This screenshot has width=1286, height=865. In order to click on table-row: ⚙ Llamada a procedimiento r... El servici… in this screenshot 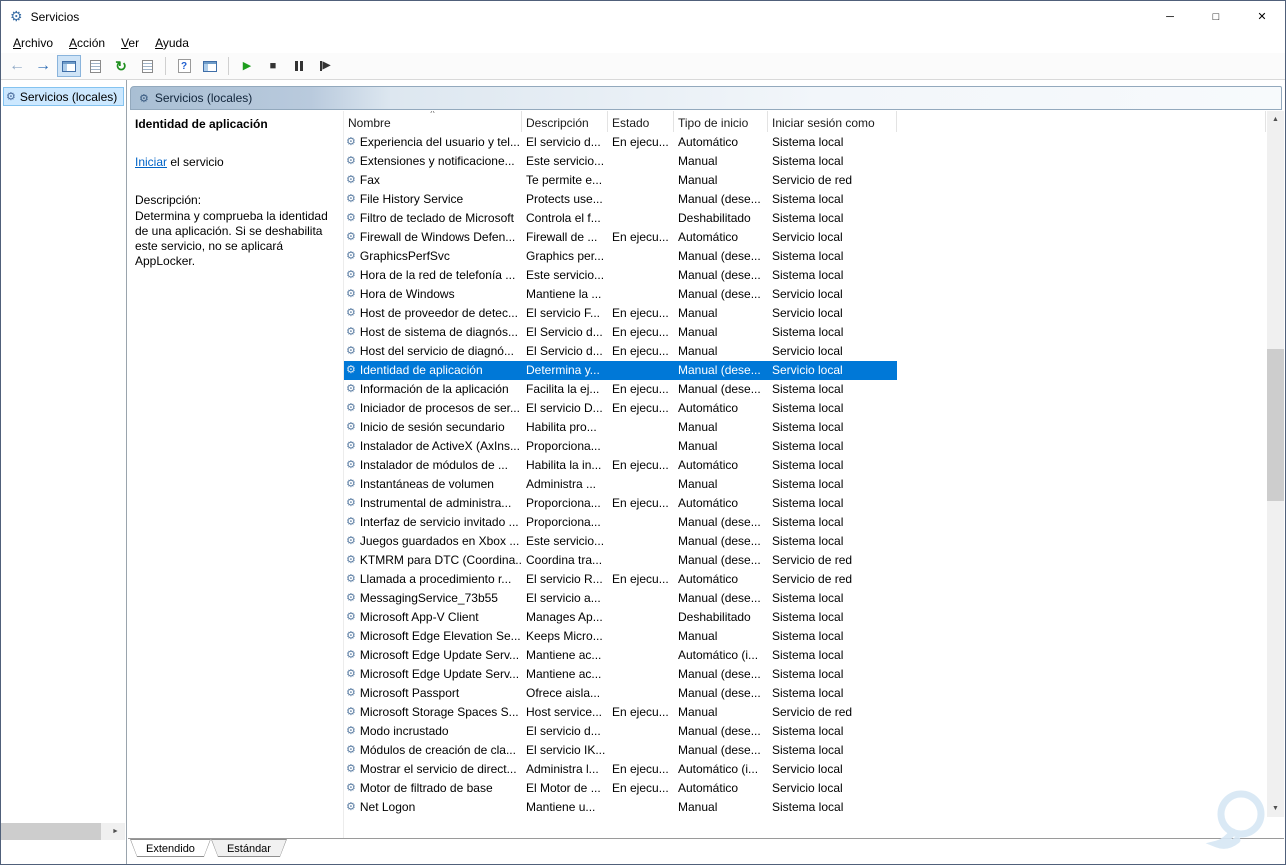, I will do `click(620, 579)`.